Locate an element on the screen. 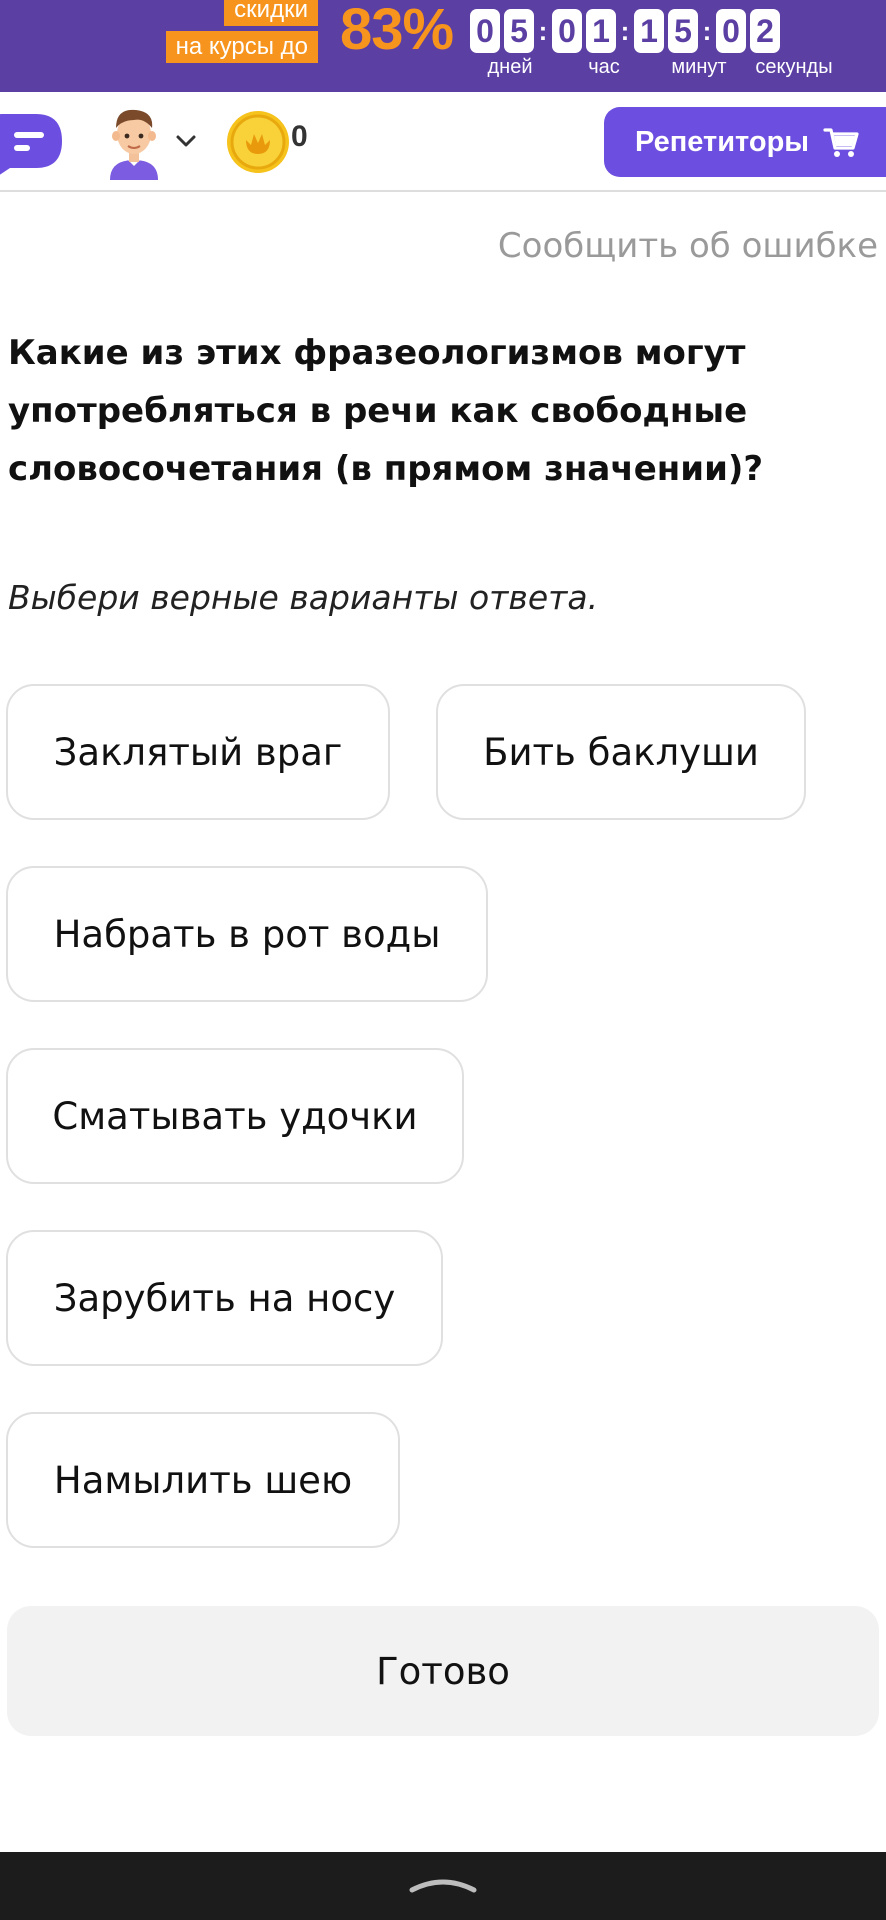  timer-label-days: дней is located at coordinates (510, 67).